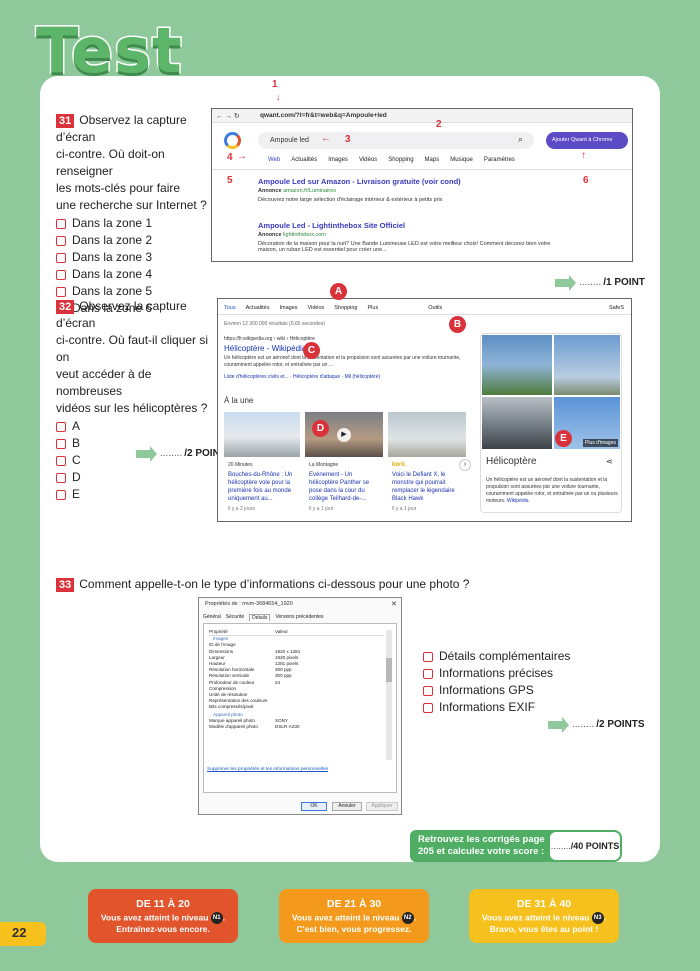 The height and width of the screenshot is (971, 700). Describe the element at coordinates (135, 494) in the screenshot. I see `option-e: E` at that location.